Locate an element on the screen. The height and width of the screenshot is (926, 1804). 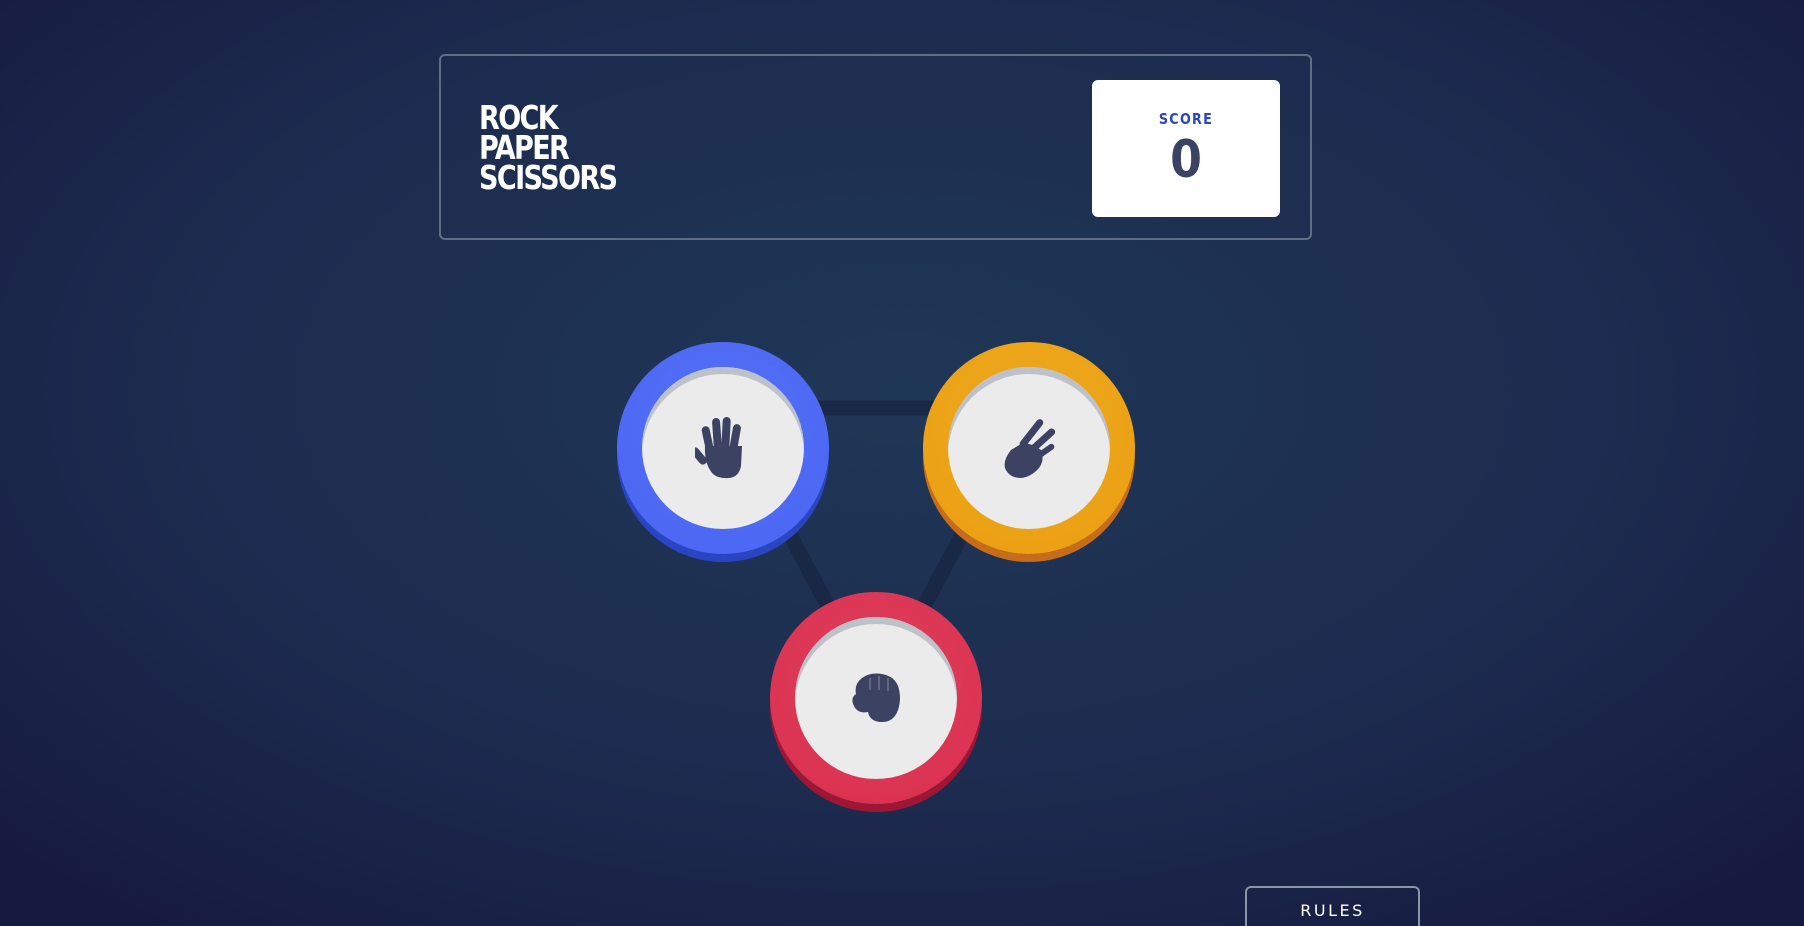
scissors-hand-icon is located at coordinates (1030, 448).